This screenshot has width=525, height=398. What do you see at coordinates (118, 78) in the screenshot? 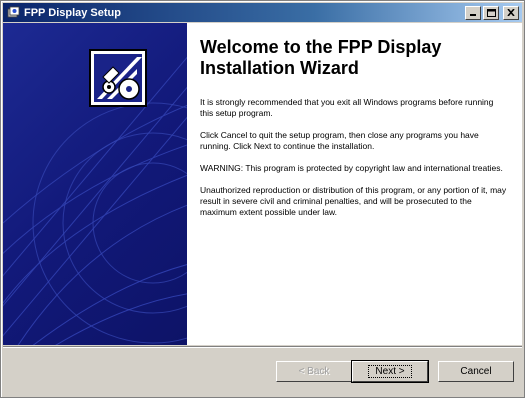
I see `installer-logo-icon` at bounding box center [118, 78].